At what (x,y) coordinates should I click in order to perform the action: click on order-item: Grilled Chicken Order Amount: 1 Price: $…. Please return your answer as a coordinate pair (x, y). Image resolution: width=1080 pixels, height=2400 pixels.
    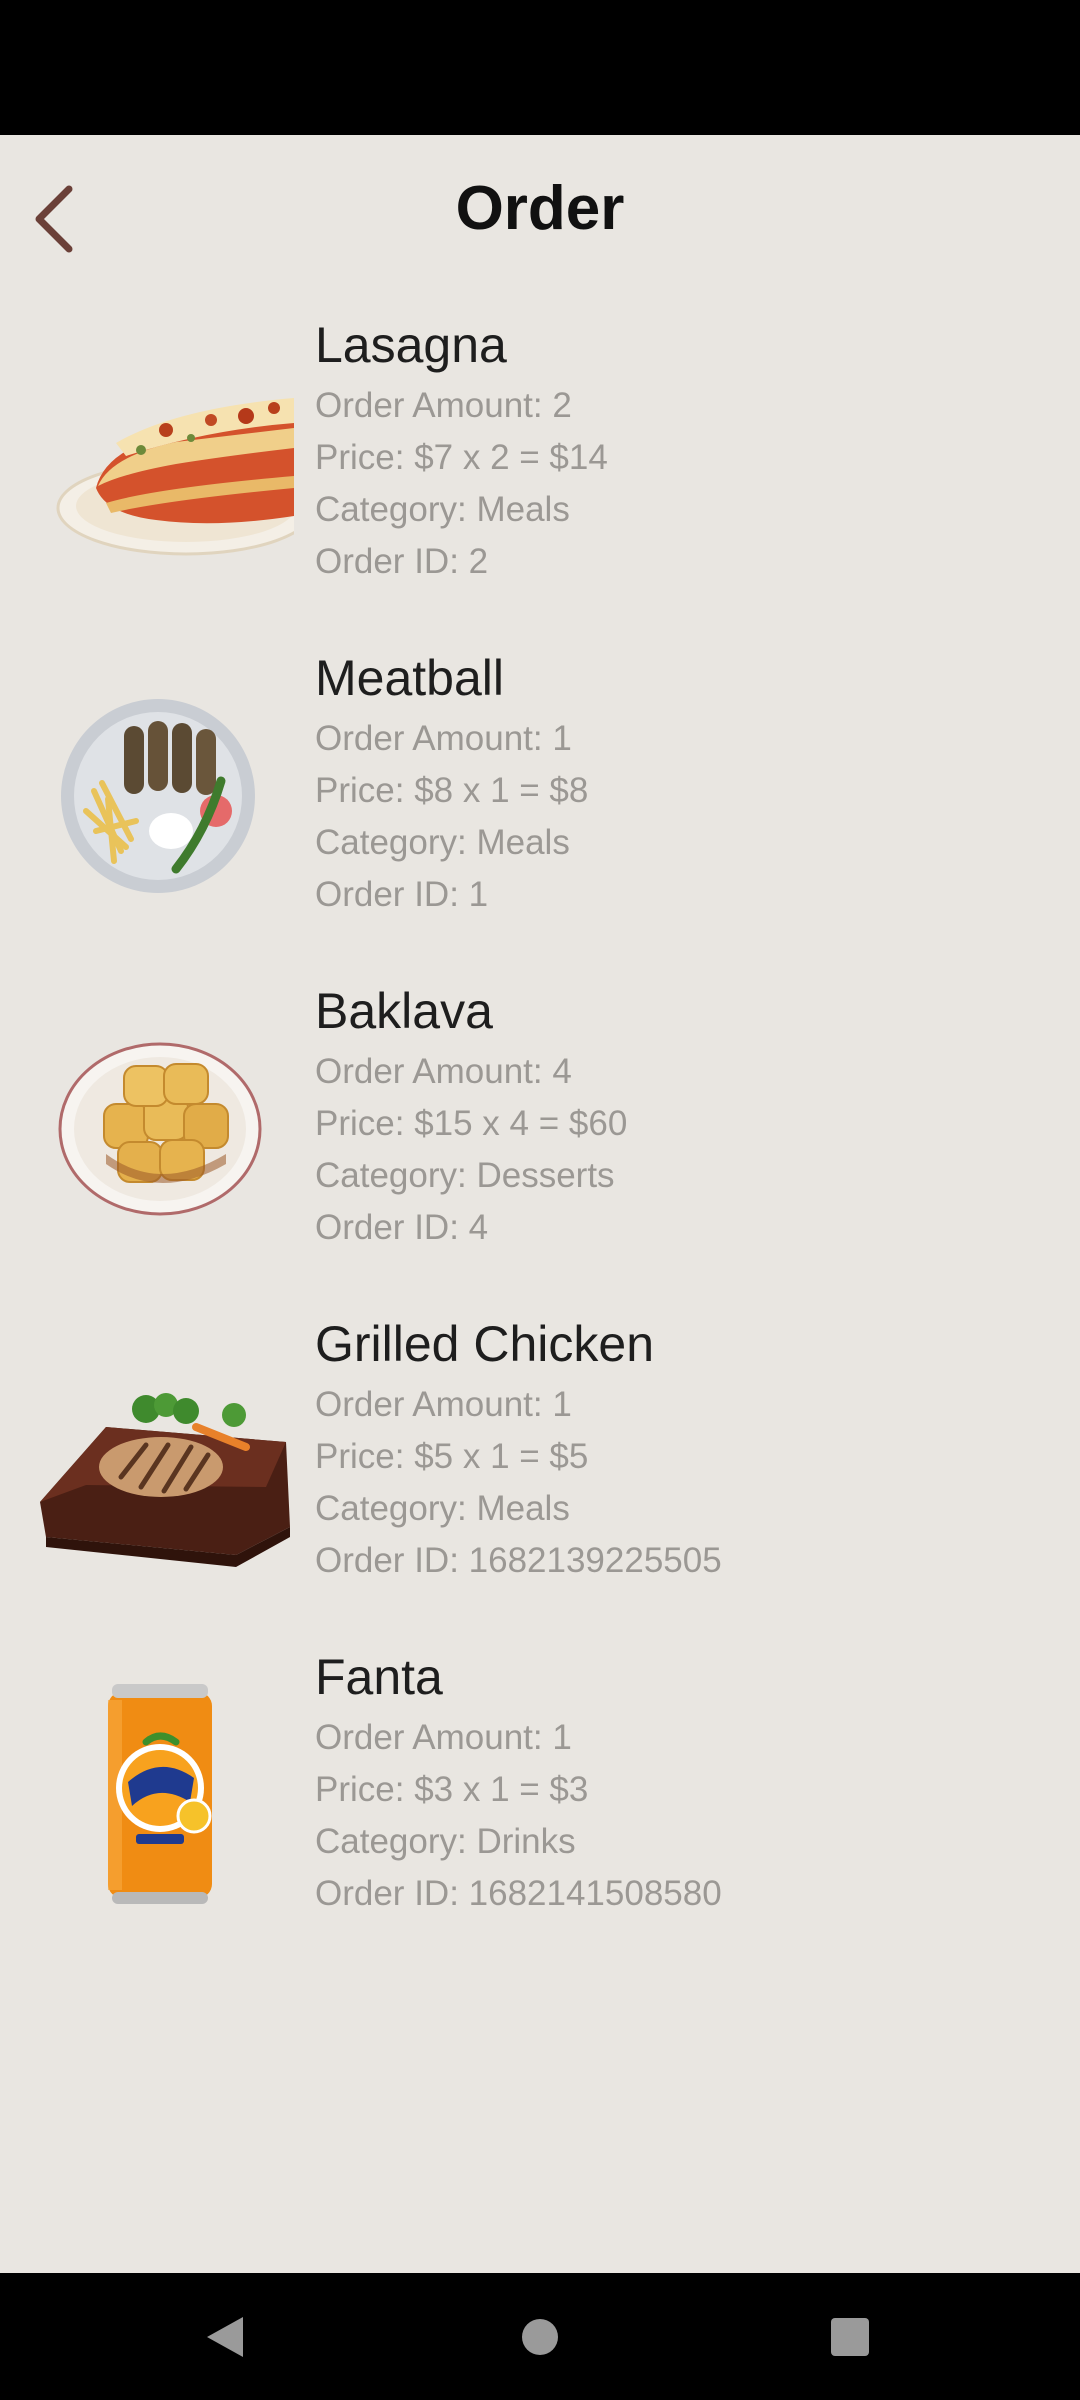
    Looking at the image, I should click on (540, 1475).